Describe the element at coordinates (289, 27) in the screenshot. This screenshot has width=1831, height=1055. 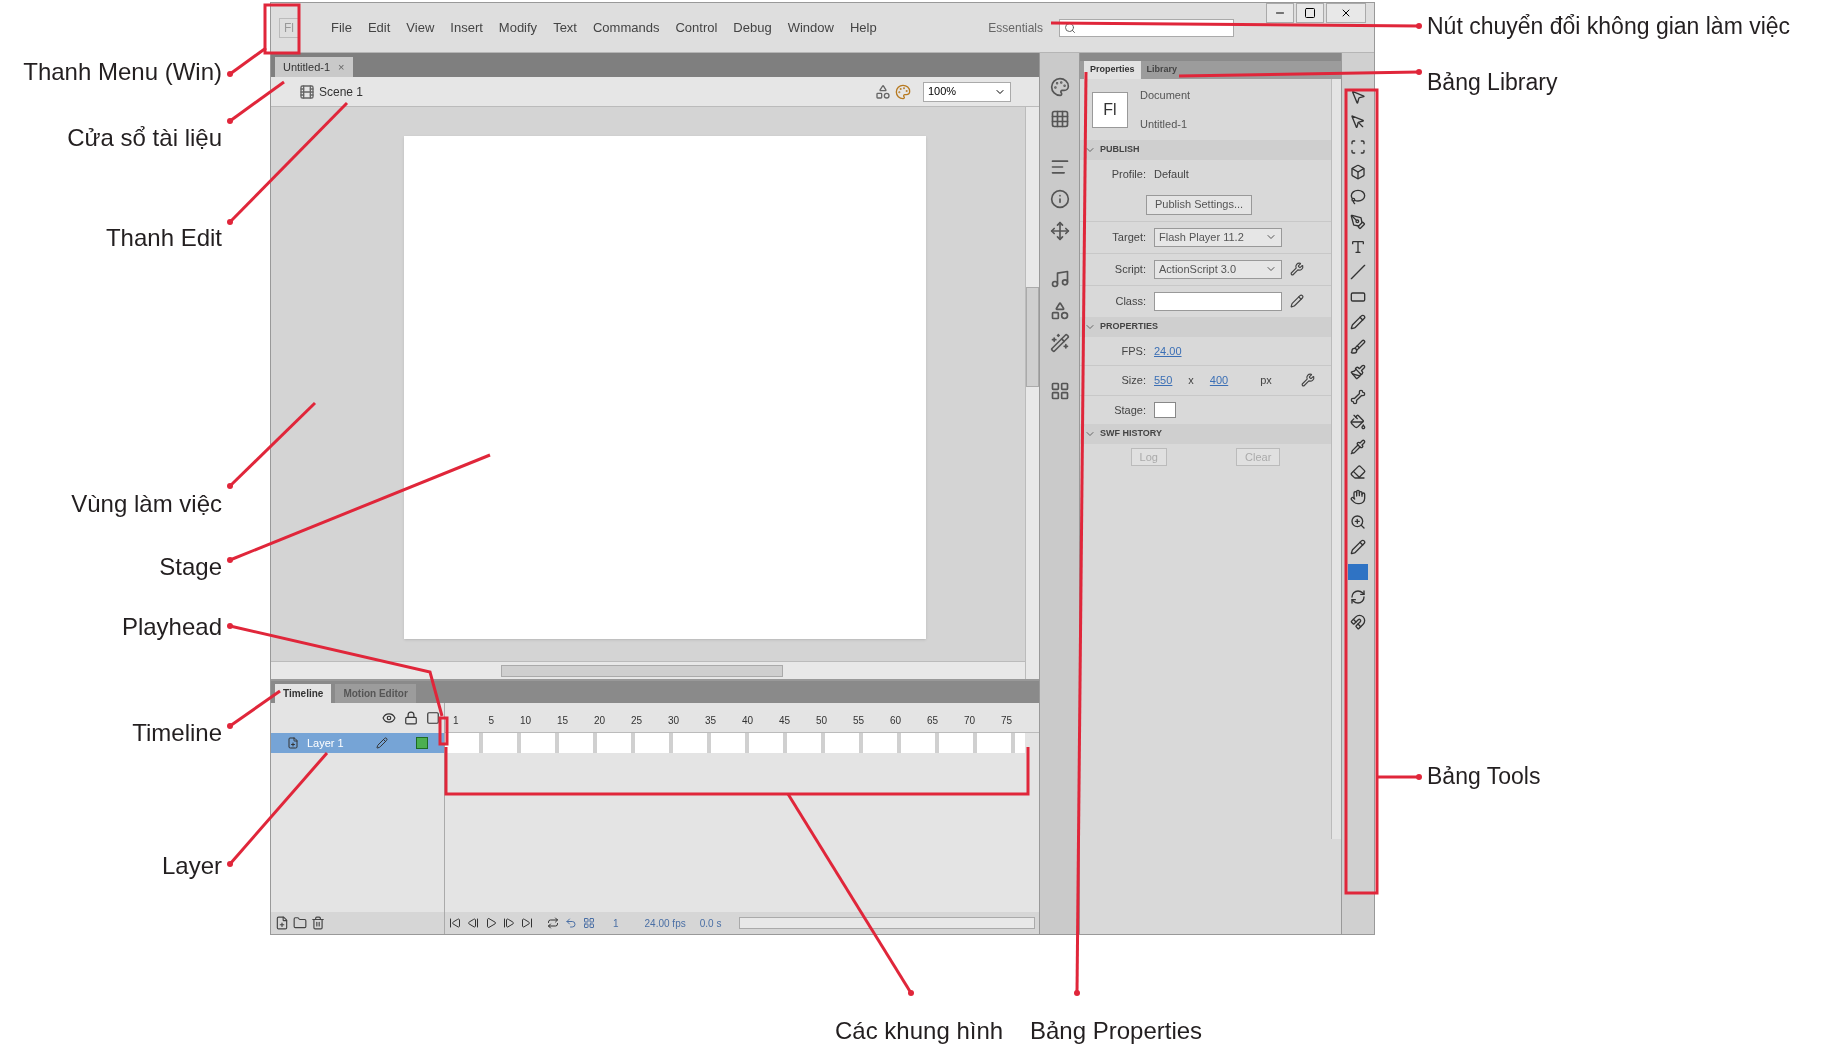
I see `app-logo: Fl` at that location.